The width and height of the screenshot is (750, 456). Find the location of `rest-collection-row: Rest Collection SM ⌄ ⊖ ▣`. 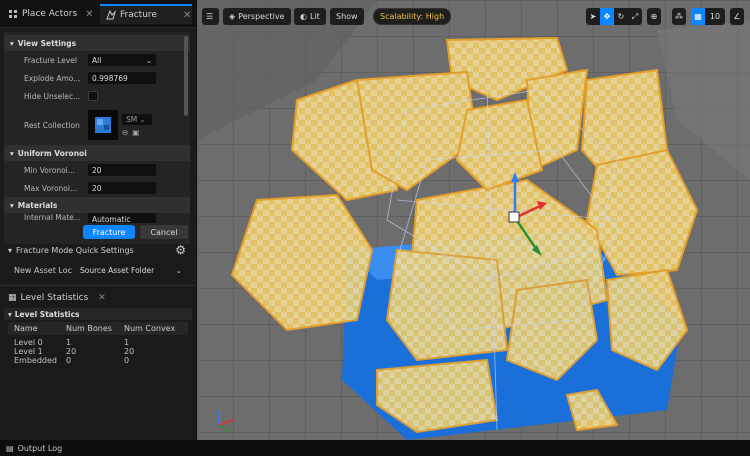

rest-collection-row: Rest Collection SM ⌄ ⊖ ▣ is located at coordinates (97, 125).